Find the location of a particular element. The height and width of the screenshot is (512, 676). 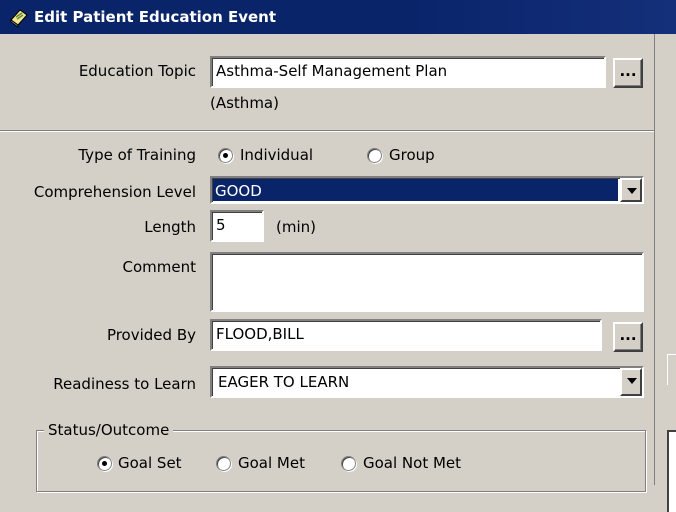

provided-by-field: FLOOD,BILL is located at coordinates (406, 335).